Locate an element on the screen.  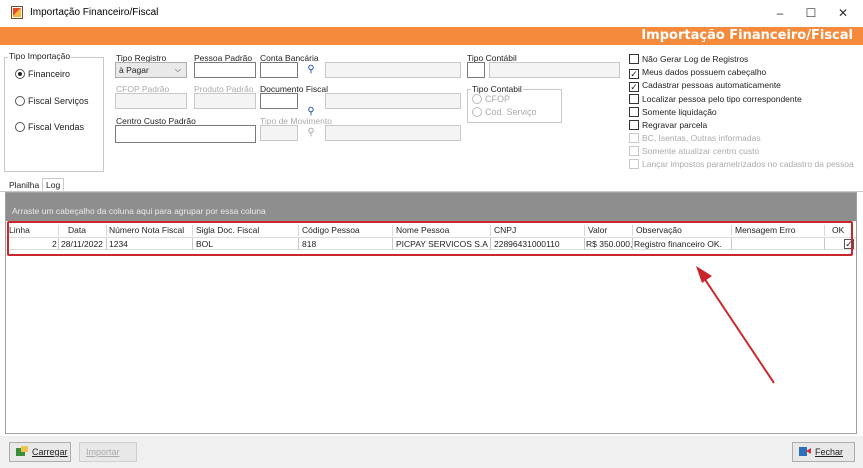
maximize-button: ☐ is located at coordinates (811, 13).